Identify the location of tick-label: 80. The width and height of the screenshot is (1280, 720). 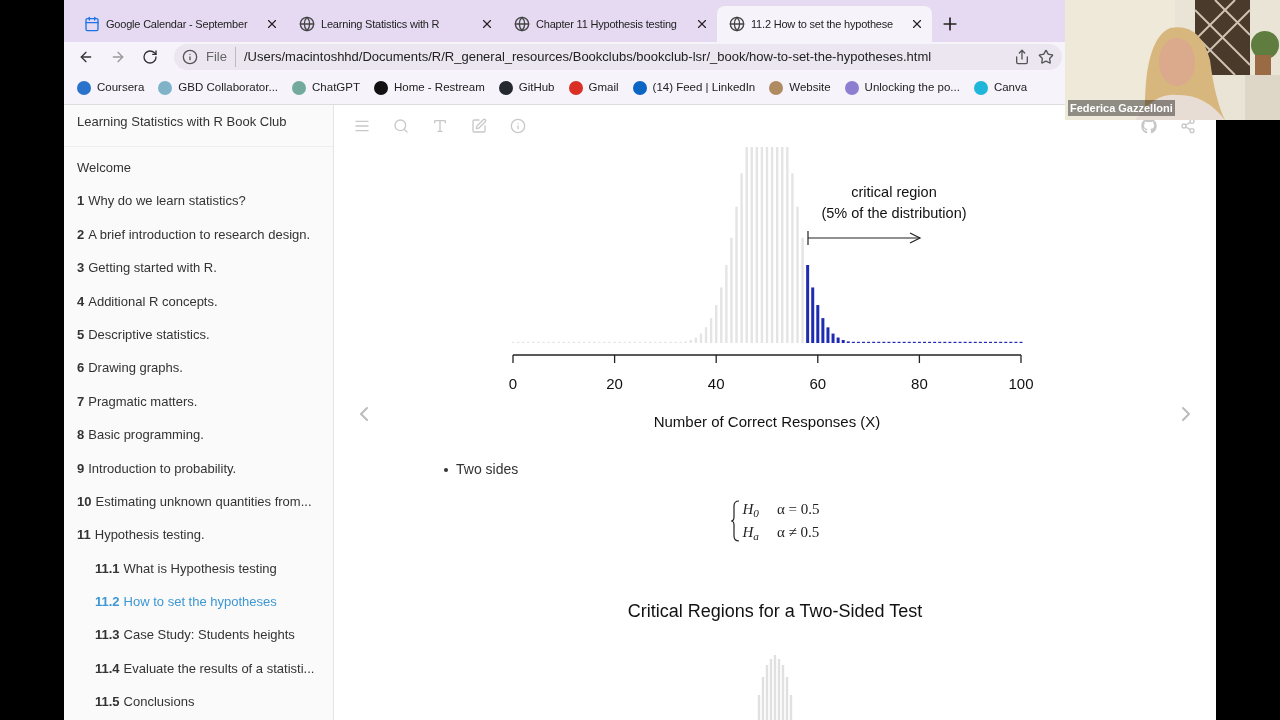
(919, 383).